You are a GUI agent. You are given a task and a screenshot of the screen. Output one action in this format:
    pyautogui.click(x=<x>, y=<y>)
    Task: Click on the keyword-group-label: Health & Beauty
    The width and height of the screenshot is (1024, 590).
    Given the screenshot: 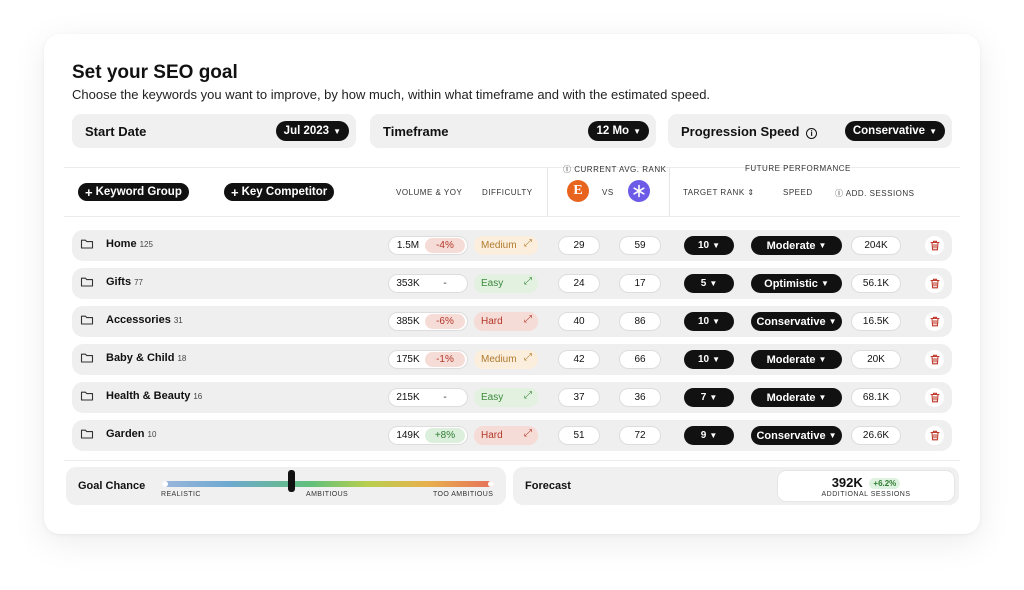 What is the action you would take?
    pyautogui.click(x=148, y=396)
    